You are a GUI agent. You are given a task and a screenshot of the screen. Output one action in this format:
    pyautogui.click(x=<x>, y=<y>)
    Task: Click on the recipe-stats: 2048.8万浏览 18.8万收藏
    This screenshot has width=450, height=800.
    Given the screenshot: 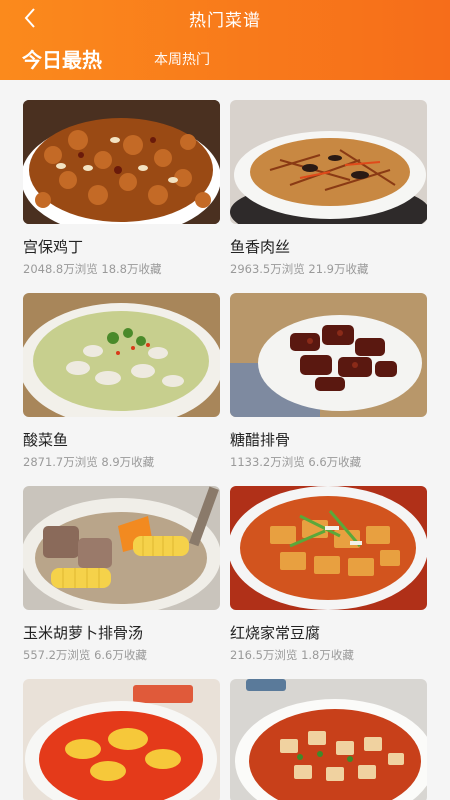 What is the action you would take?
    pyautogui.click(x=92, y=269)
    